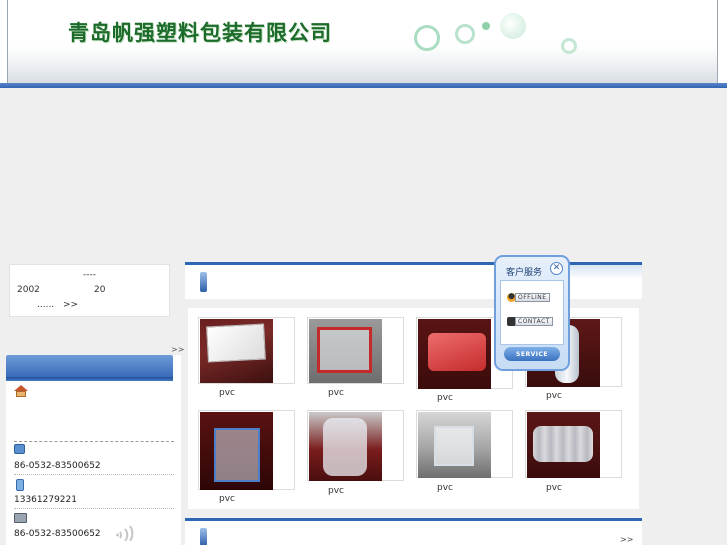 The image size is (727, 545). What do you see at coordinates (89, 290) in the screenshot?
I see `company-intro-box: ---- 2002 20 ...... >>` at bounding box center [89, 290].